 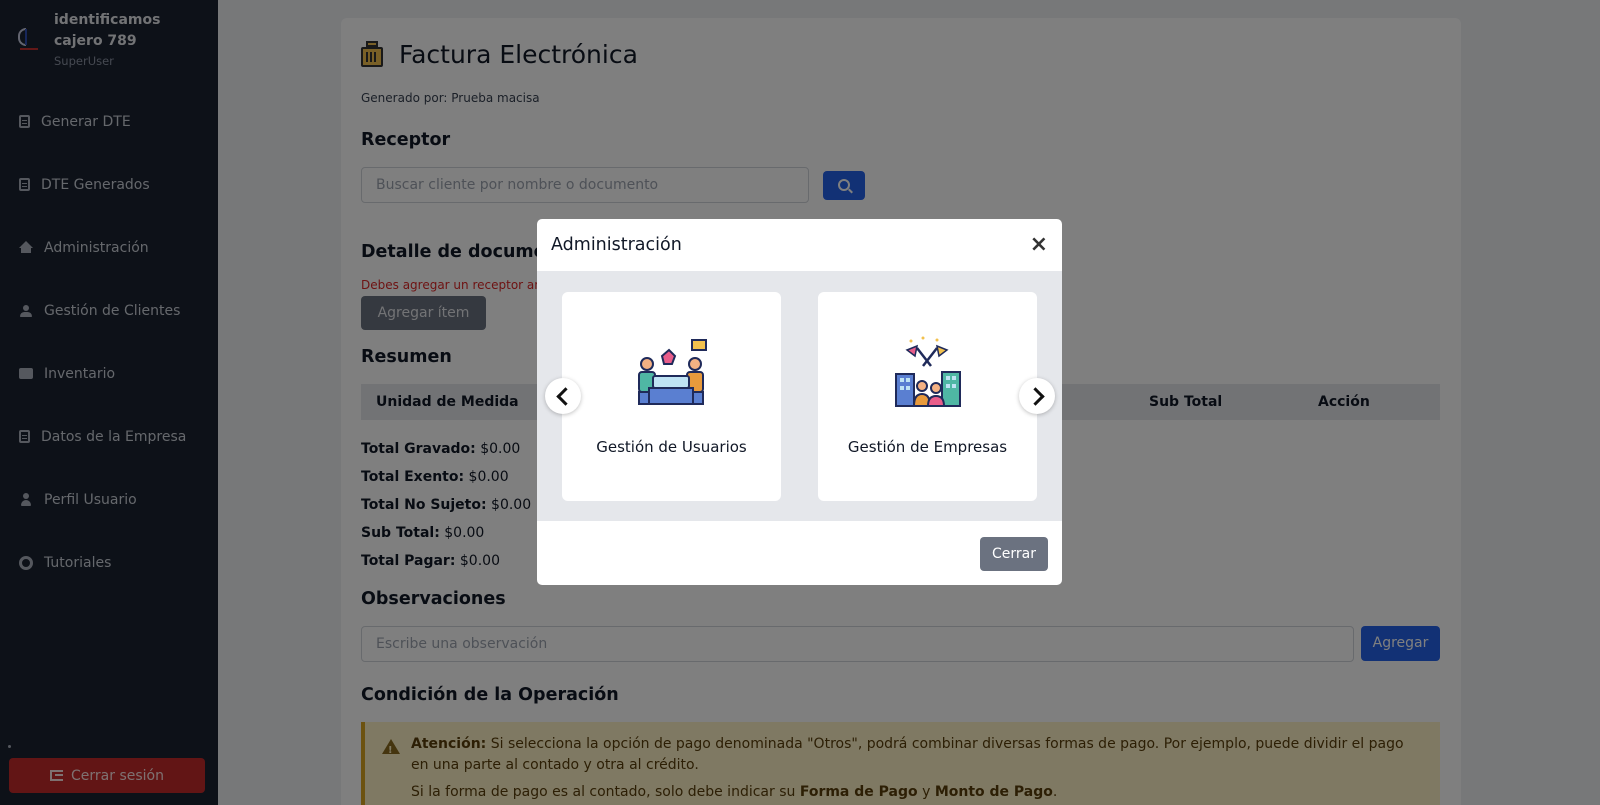 What do you see at coordinates (616, 245) in the screenshot?
I see `modal-title: Administración` at bounding box center [616, 245].